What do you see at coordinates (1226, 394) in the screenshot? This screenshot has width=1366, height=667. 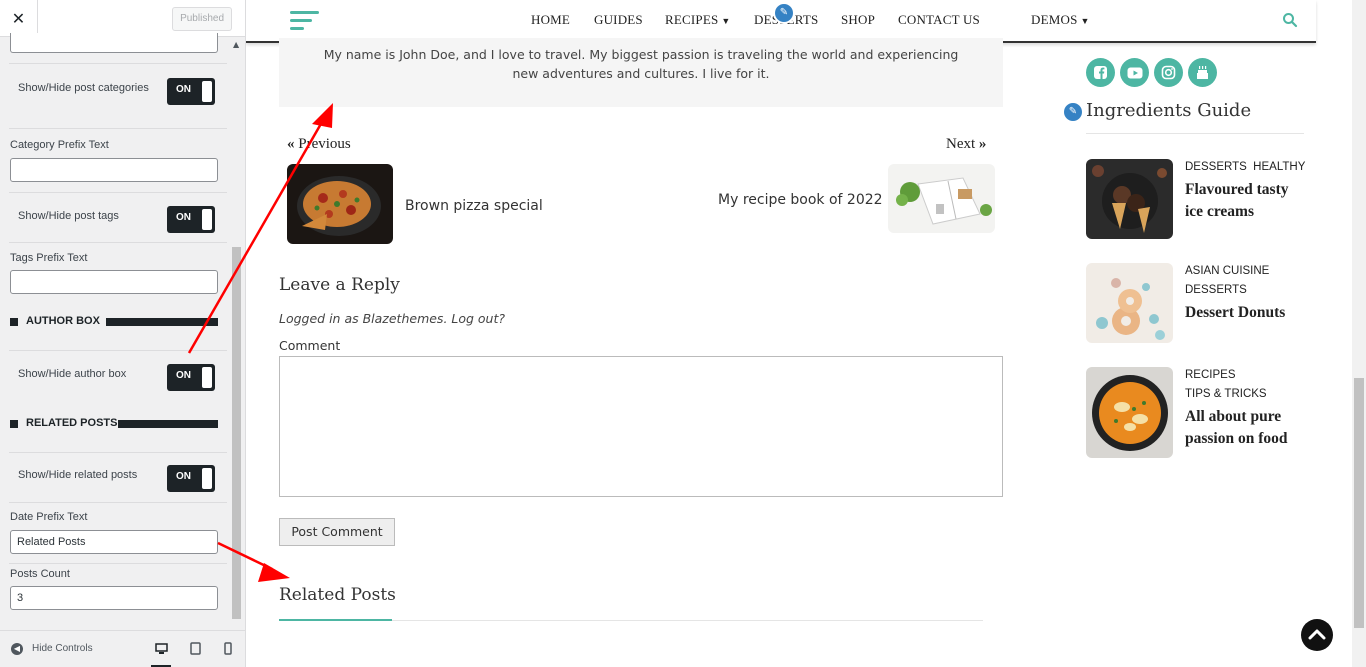 I see `category-link: TIPS & TRICKS` at bounding box center [1226, 394].